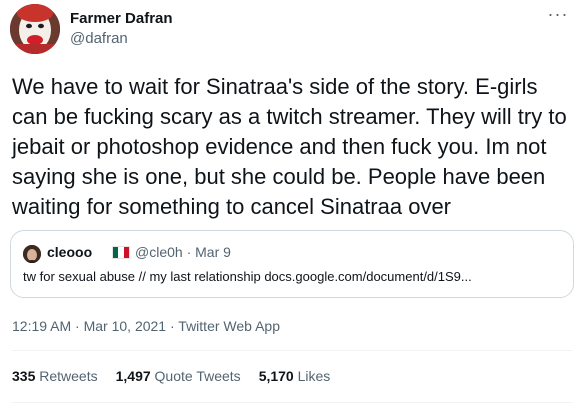 The height and width of the screenshot is (411, 584). I want to click on likes-label: Likes, so click(314, 376).